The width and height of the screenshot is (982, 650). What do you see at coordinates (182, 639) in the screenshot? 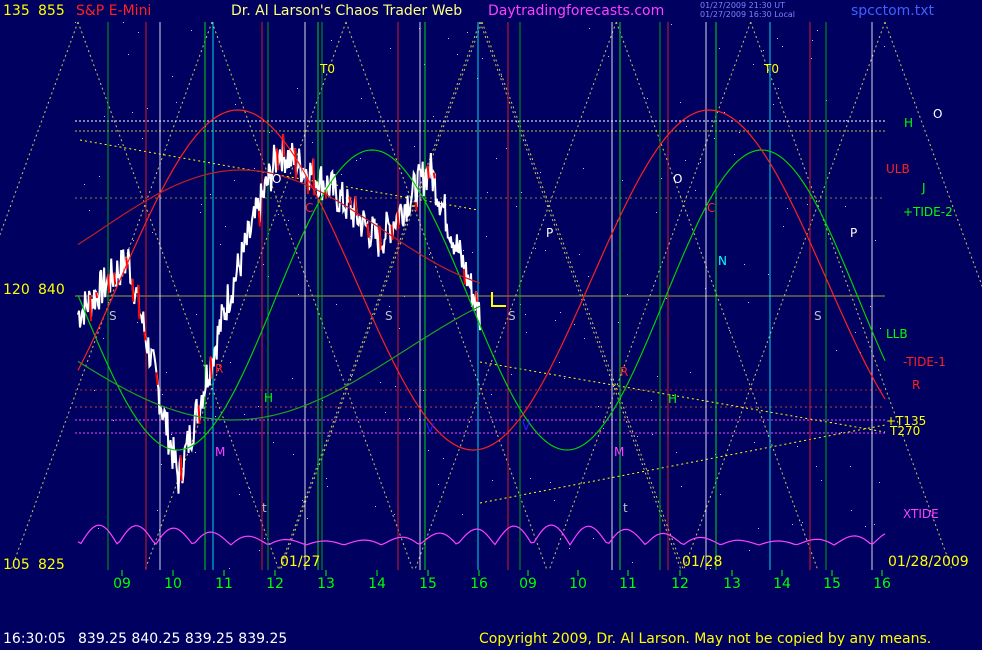
I see `footer-quote: 839.25 840.25 839.25 839.25` at bounding box center [182, 639].